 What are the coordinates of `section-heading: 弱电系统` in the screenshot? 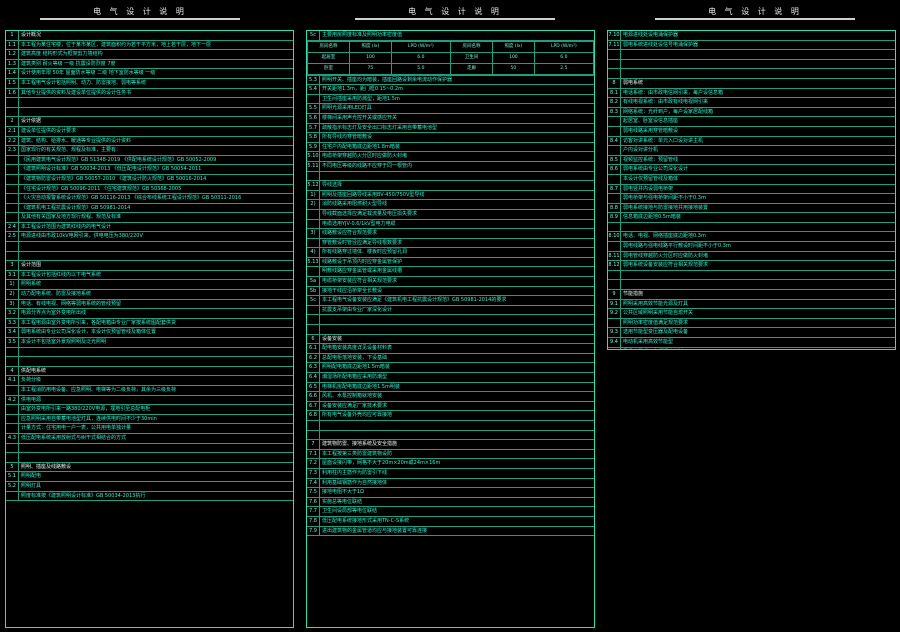 It's located at (633, 82).